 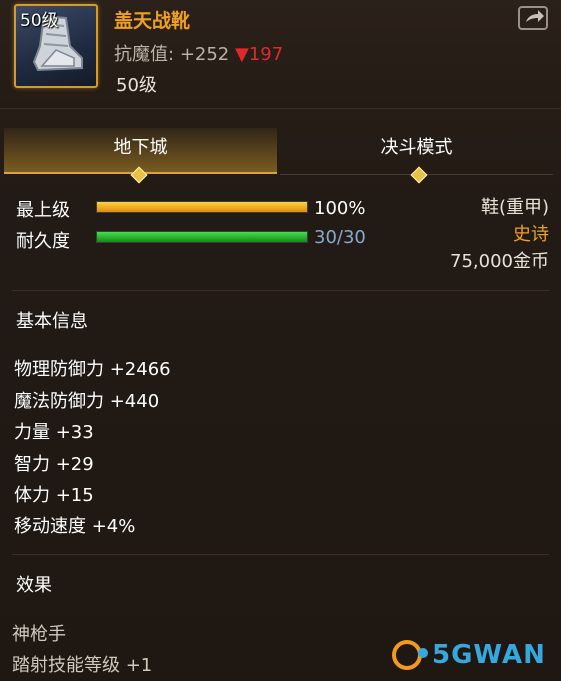 I want to click on basic-info-title: 基本信息, so click(x=52, y=321).